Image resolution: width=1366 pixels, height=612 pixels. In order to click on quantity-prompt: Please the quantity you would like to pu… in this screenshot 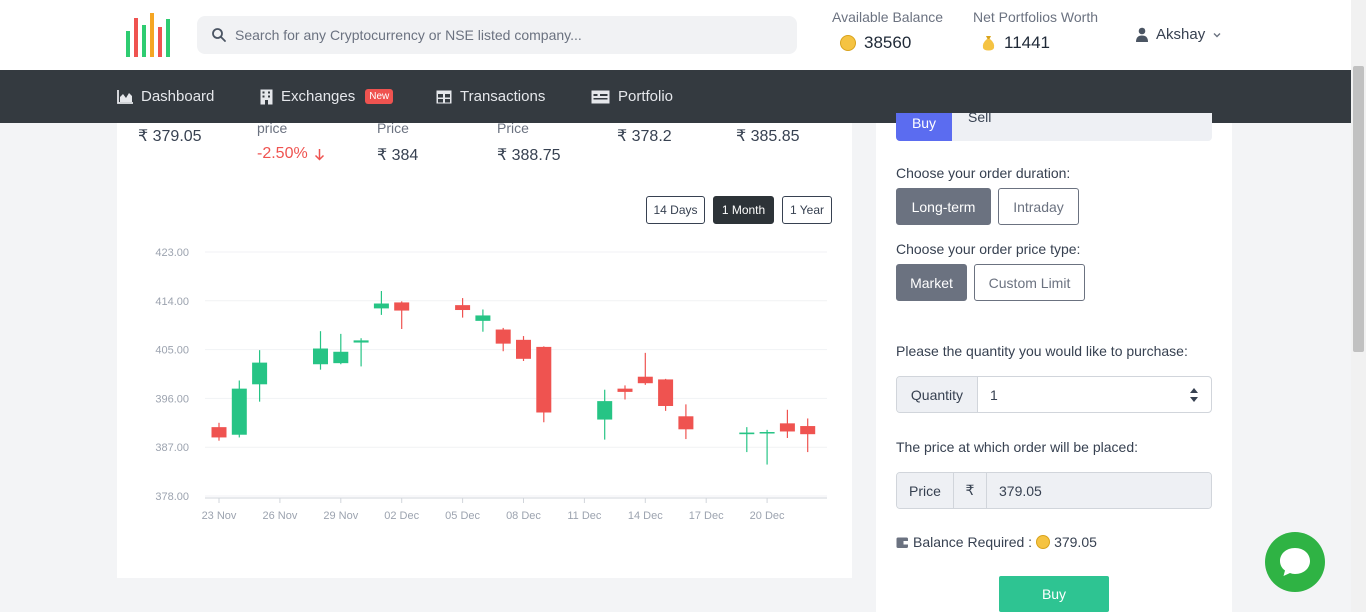, I will do `click(1042, 351)`.